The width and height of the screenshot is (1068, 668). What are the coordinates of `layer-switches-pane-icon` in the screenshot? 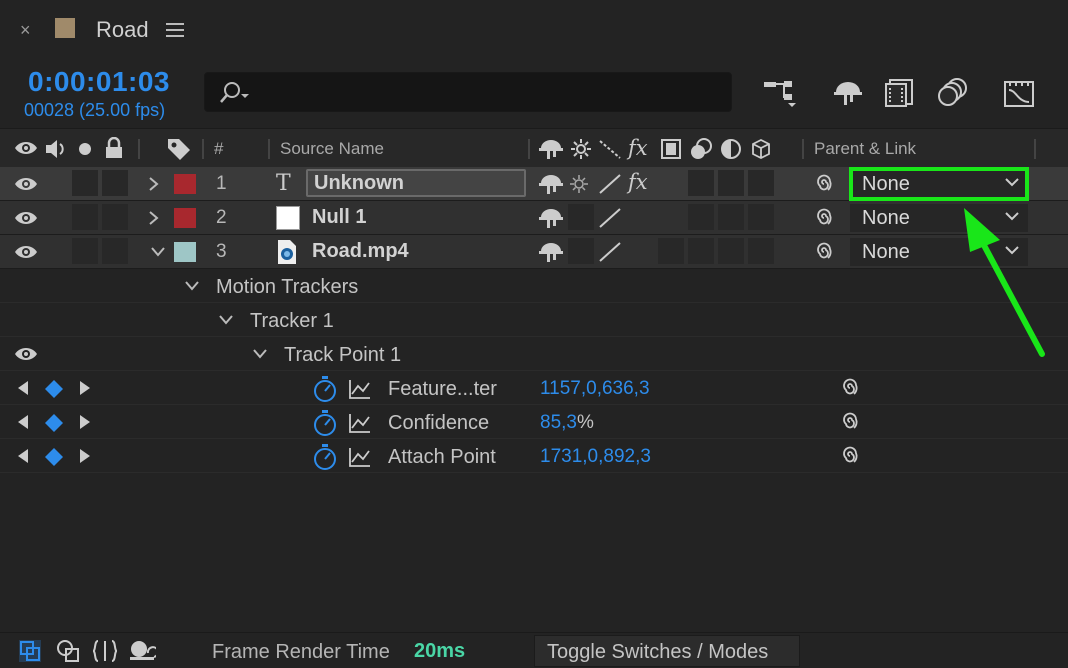 It's located at (30, 651).